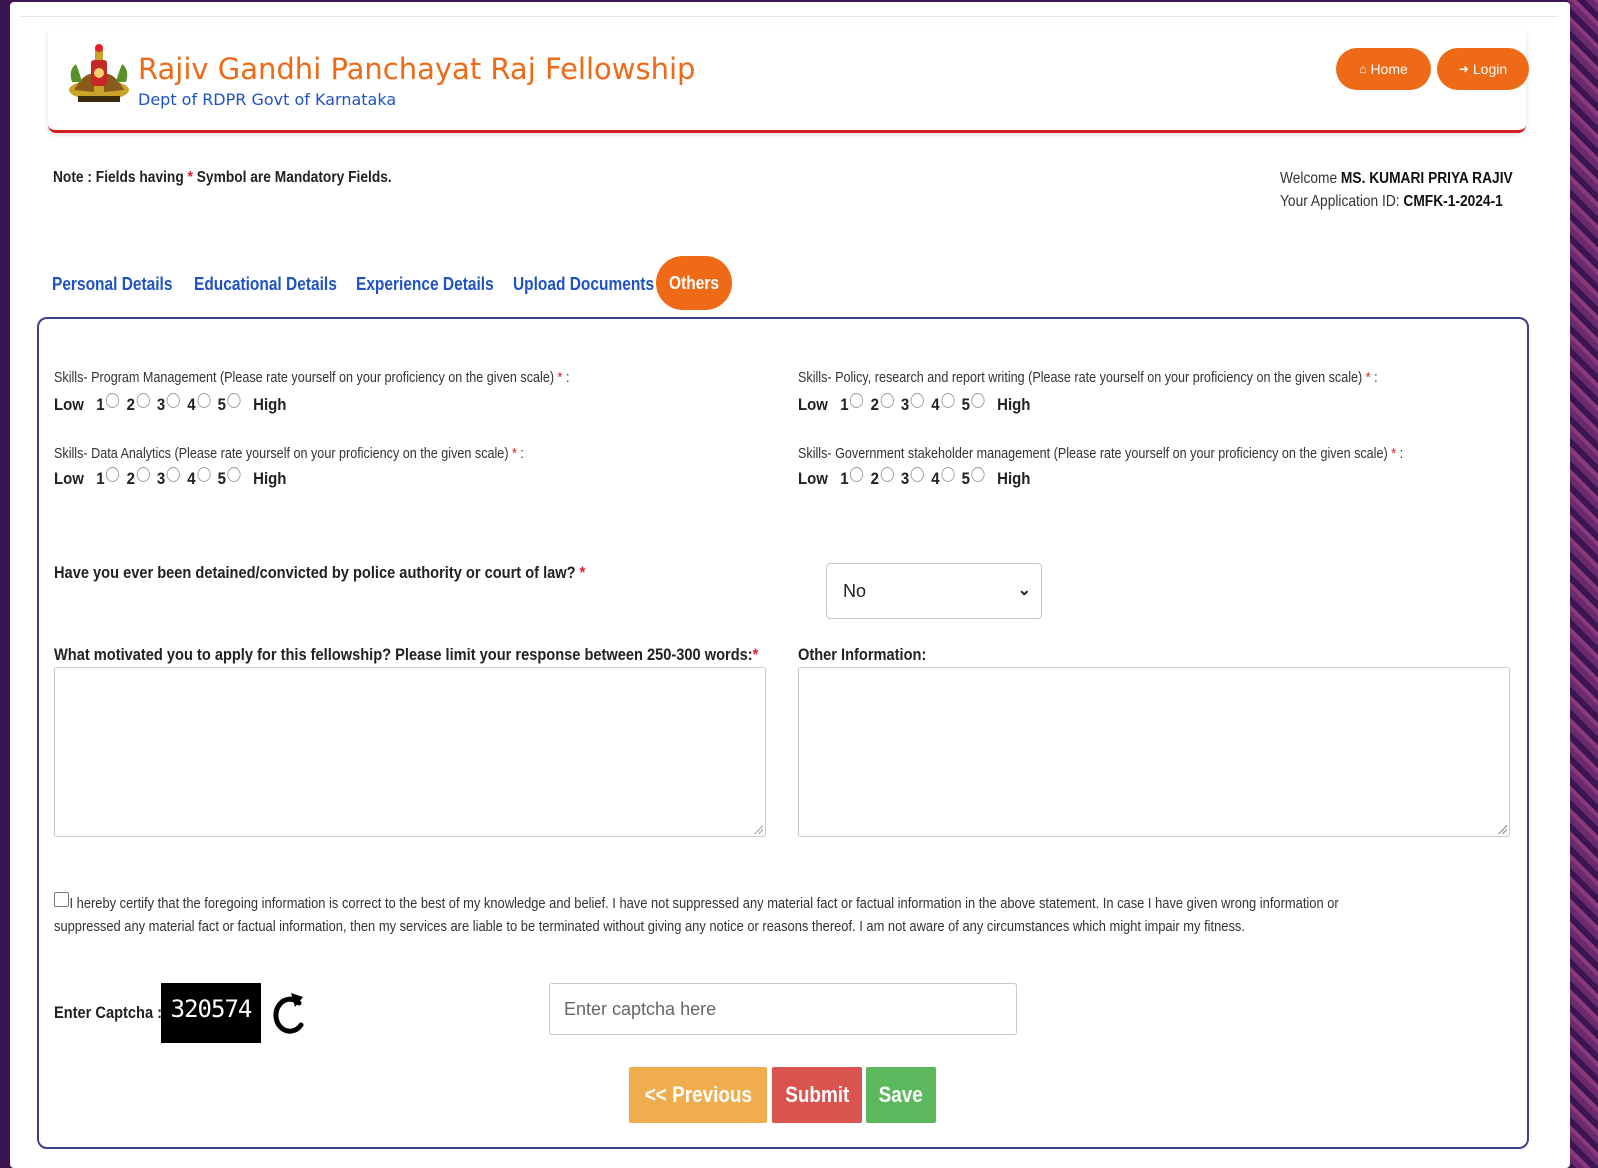 This screenshot has height=1168, width=1598. I want to click on tab-others: Others, so click(694, 283).